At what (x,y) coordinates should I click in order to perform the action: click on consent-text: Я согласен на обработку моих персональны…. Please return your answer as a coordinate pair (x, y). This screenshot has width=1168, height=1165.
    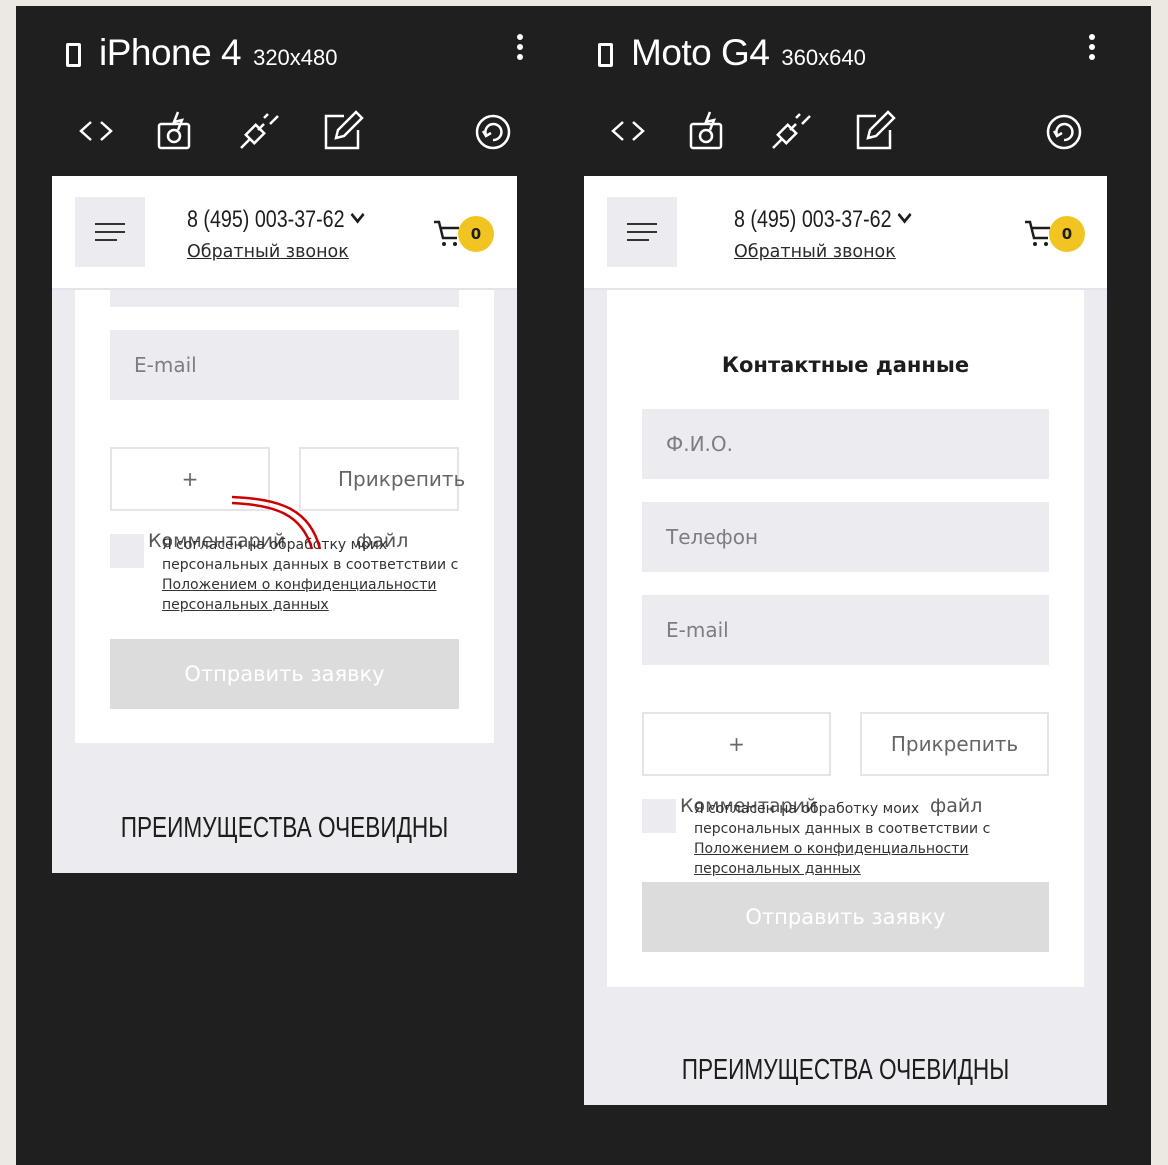
    Looking at the image, I should click on (842, 839).